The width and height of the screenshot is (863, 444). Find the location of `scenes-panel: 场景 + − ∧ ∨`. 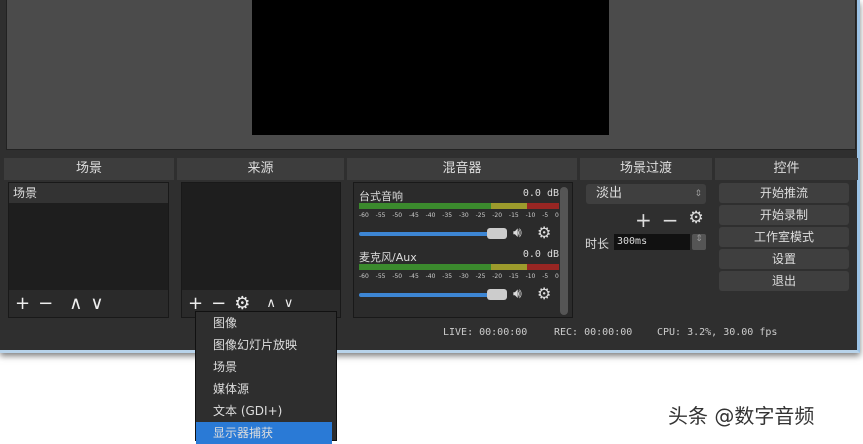

scenes-panel: 场景 + − ∧ ∨ is located at coordinates (88, 250).